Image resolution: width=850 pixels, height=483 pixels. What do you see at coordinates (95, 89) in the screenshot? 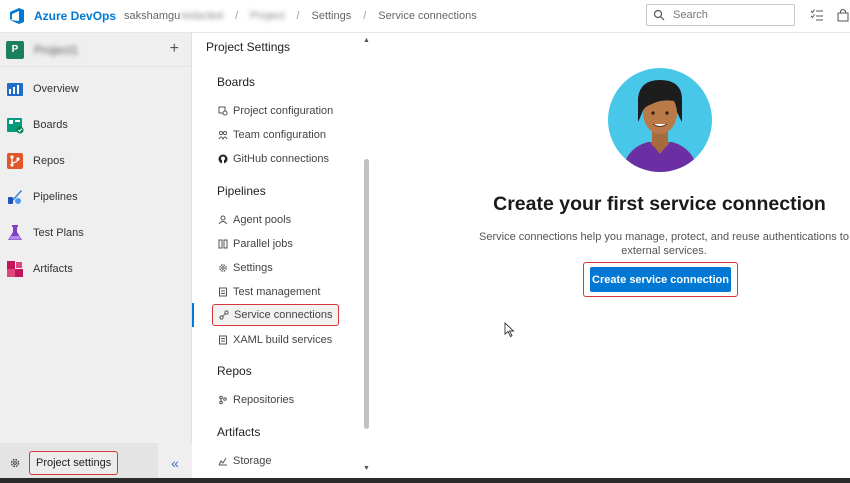
I see `nav-item-overview: Overview` at bounding box center [95, 89].